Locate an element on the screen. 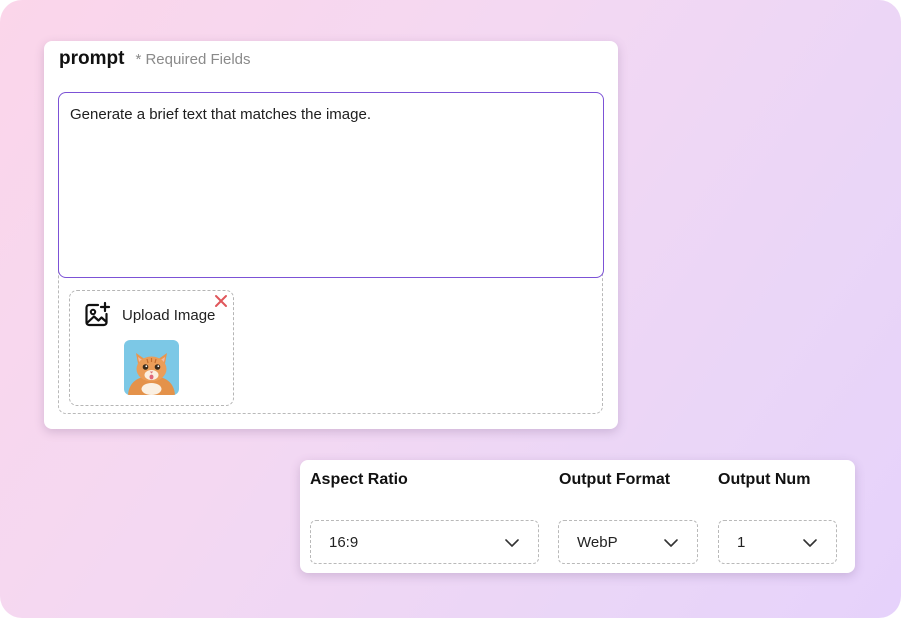 The image size is (901, 618). required-fields-note: * Required Fields is located at coordinates (193, 59).